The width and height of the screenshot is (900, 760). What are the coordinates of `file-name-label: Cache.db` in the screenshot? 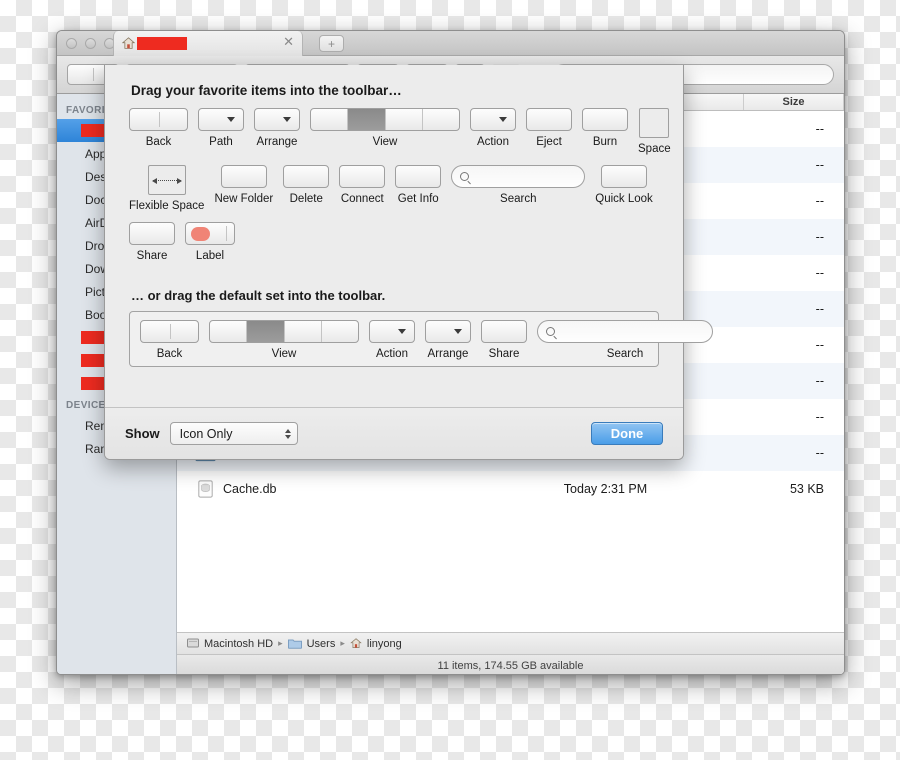 It's located at (250, 489).